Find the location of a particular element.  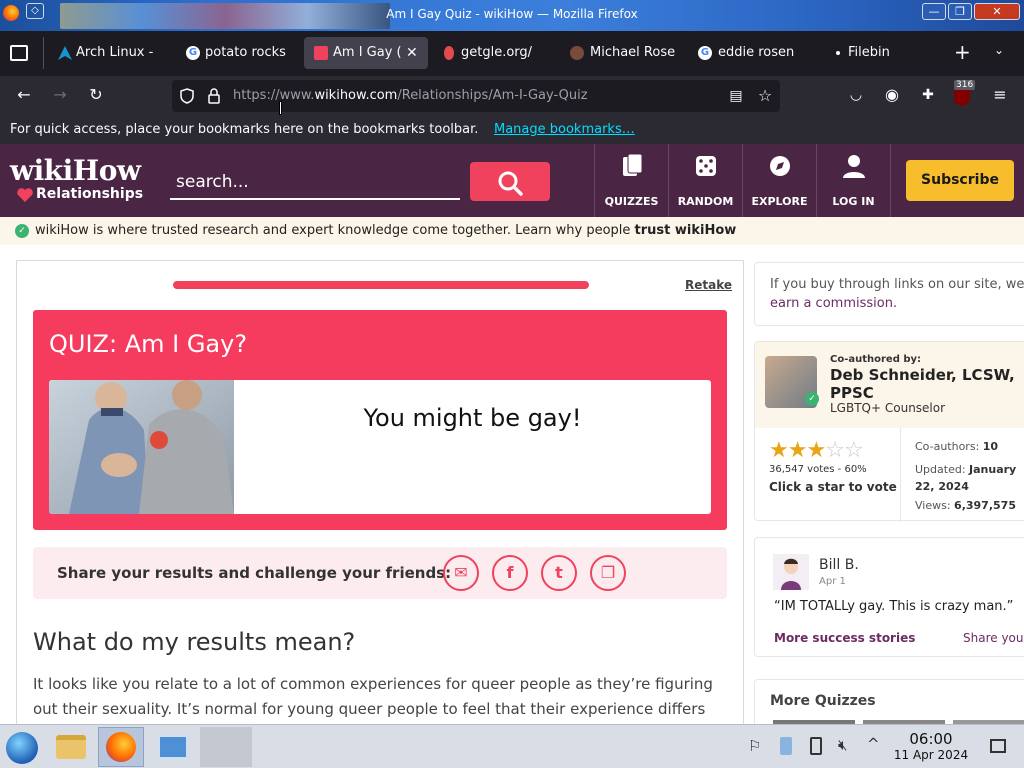

control-panel-icon is located at coordinates (173, 747).